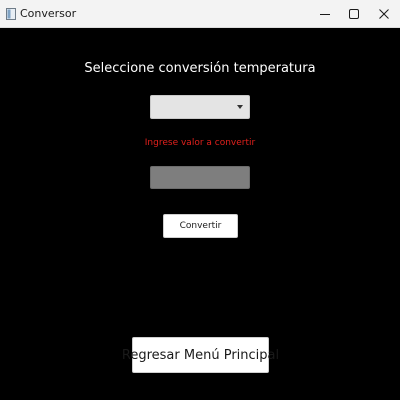 Image resolution: width=400 pixels, height=400 pixels. I want to click on conversion-type-select, so click(200, 107).